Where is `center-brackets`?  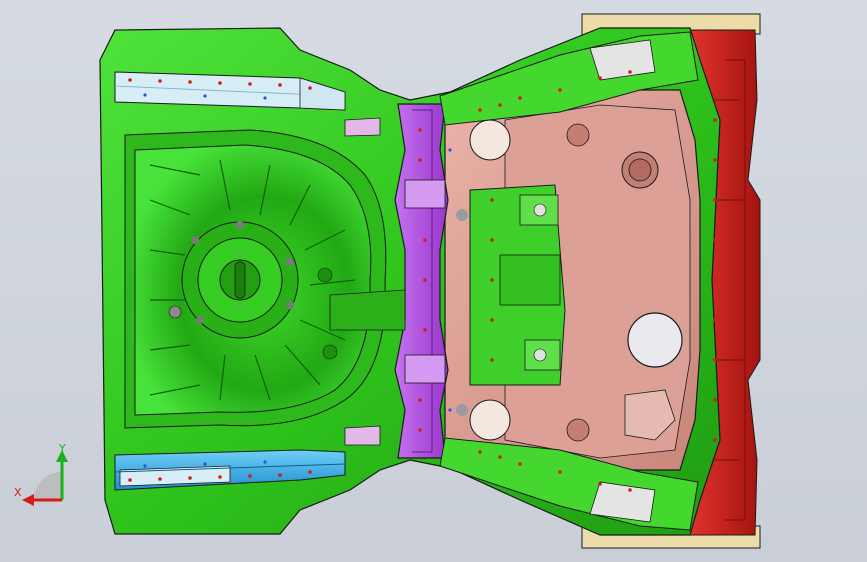 center-brackets is located at coordinates (517, 285).